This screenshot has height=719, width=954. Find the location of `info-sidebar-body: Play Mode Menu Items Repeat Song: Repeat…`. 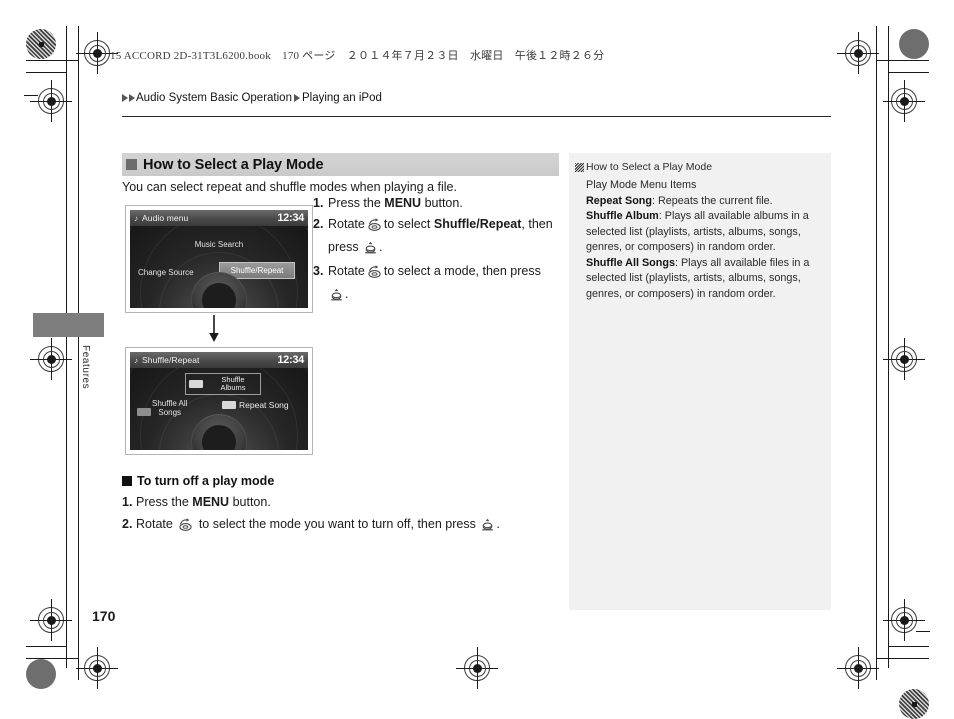

info-sidebar-body: Play Mode Menu Items Repeat Song: Repeat… is located at coordinates (698, 240).